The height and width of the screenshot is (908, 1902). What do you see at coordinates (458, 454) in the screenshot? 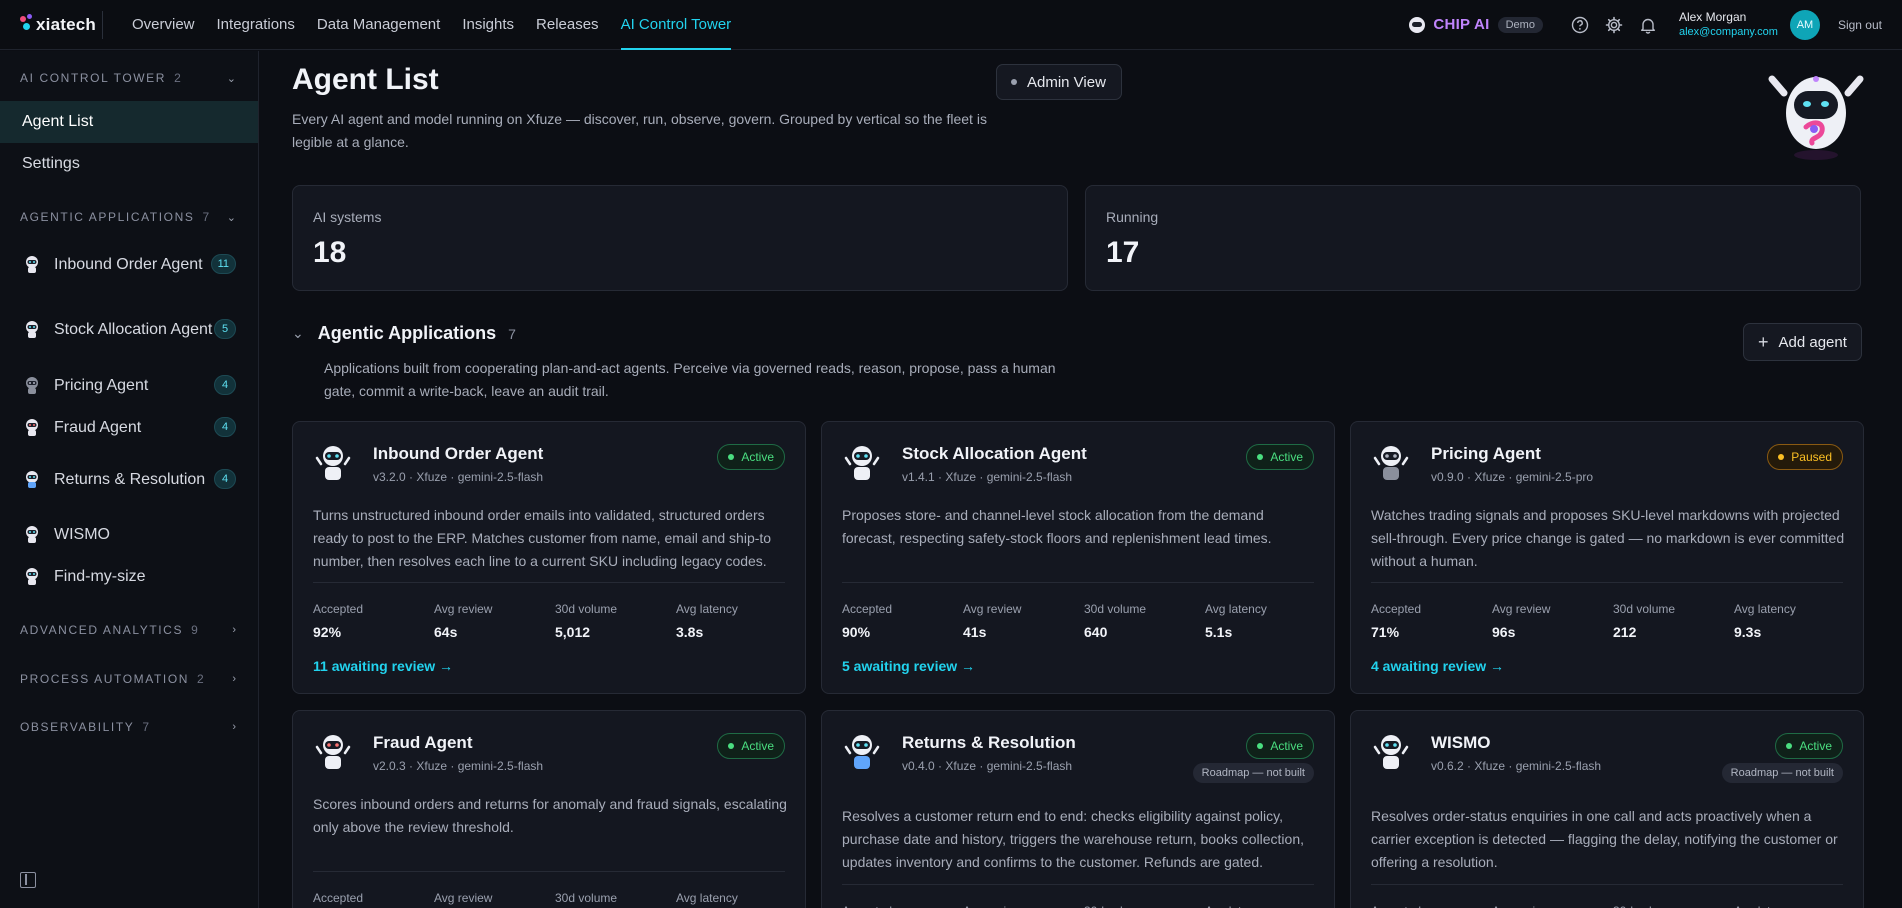
I see `agent-name: Inbound Order Agent` at bounding box center [458, 454].